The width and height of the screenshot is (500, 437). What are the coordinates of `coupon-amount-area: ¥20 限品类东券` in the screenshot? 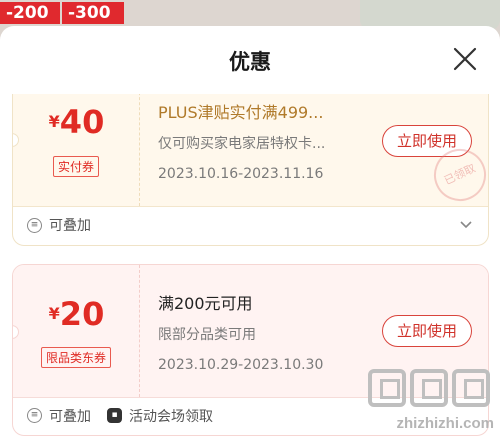 It's located at (76, 331).